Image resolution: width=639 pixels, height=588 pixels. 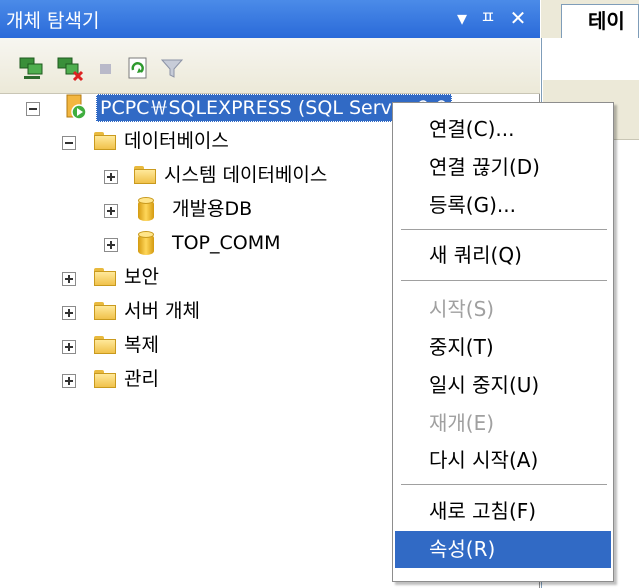 I want to click on node-label: 서버 개체, so click(x=162, y=311).